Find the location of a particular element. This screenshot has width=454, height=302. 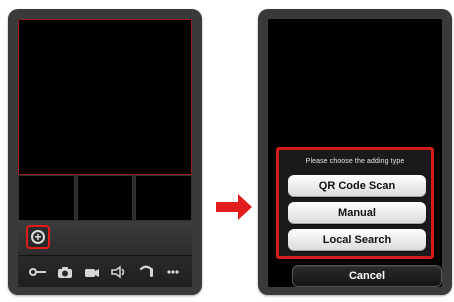

video-icon is located at coordinates (92, 272).